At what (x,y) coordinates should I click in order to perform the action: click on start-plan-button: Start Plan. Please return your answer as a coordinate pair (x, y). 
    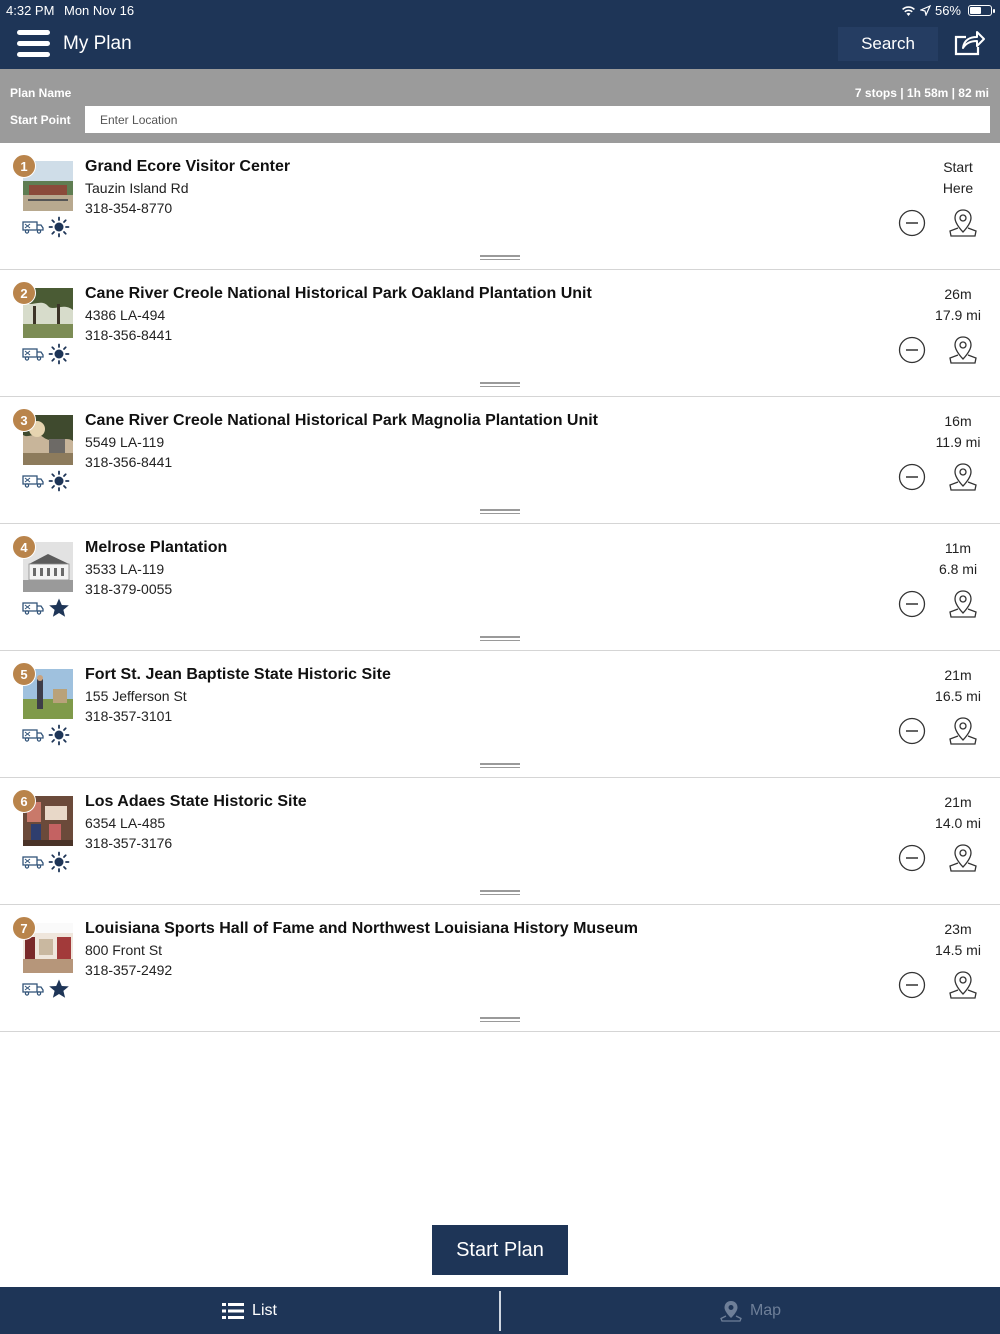
    Looking at the image, I should click on (500, 1250).